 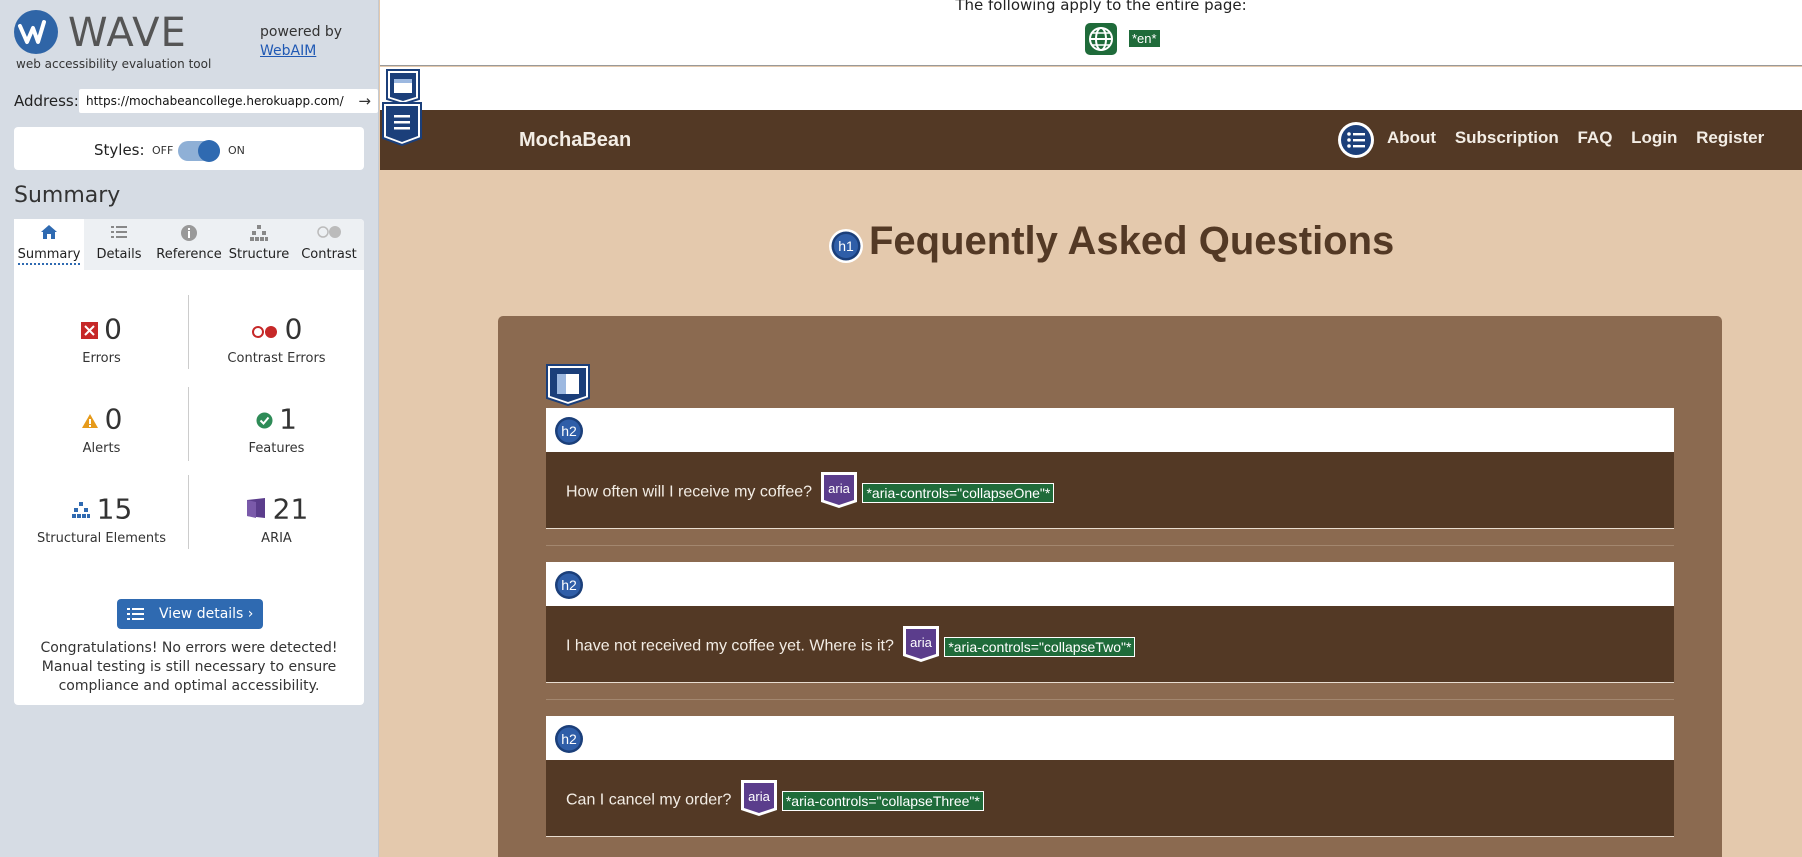 What do you see at coordinates (1040, 646) in the screenshot?
I see `aria-controls-code: *aria-controls="collapseTwo"*` at bounding box center [1040, 646].